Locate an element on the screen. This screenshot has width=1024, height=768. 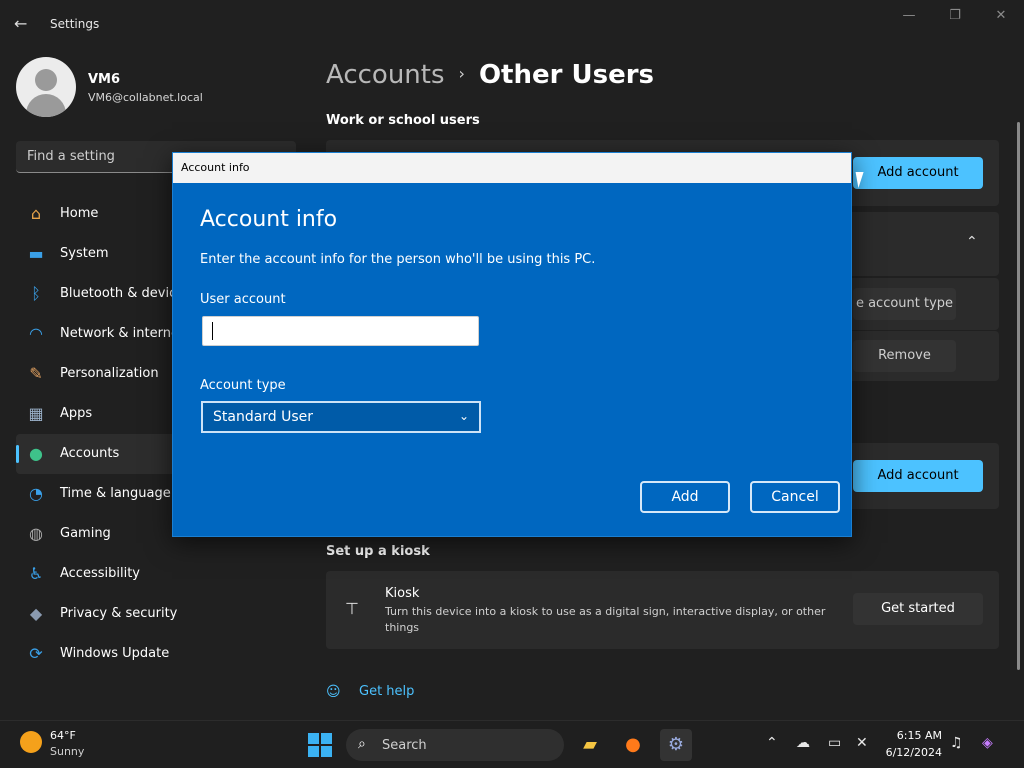
chevron-right-icon: › is located at coordinates (461, 73).